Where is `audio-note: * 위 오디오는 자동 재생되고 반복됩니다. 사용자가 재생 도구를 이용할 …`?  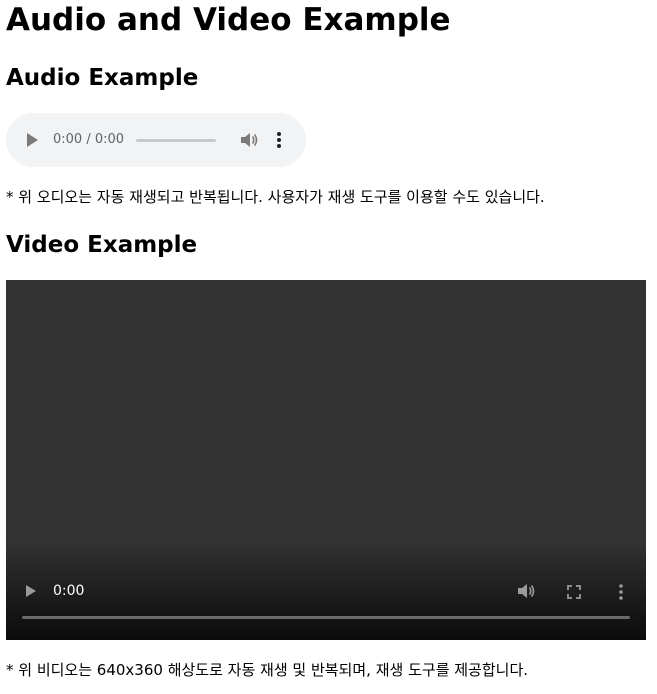 audio-note: * 위 오디오는 자동 재생되고 반복됩니다. 사용자가 재생 도구를 이용할 … is located at coordinates (275, 197).